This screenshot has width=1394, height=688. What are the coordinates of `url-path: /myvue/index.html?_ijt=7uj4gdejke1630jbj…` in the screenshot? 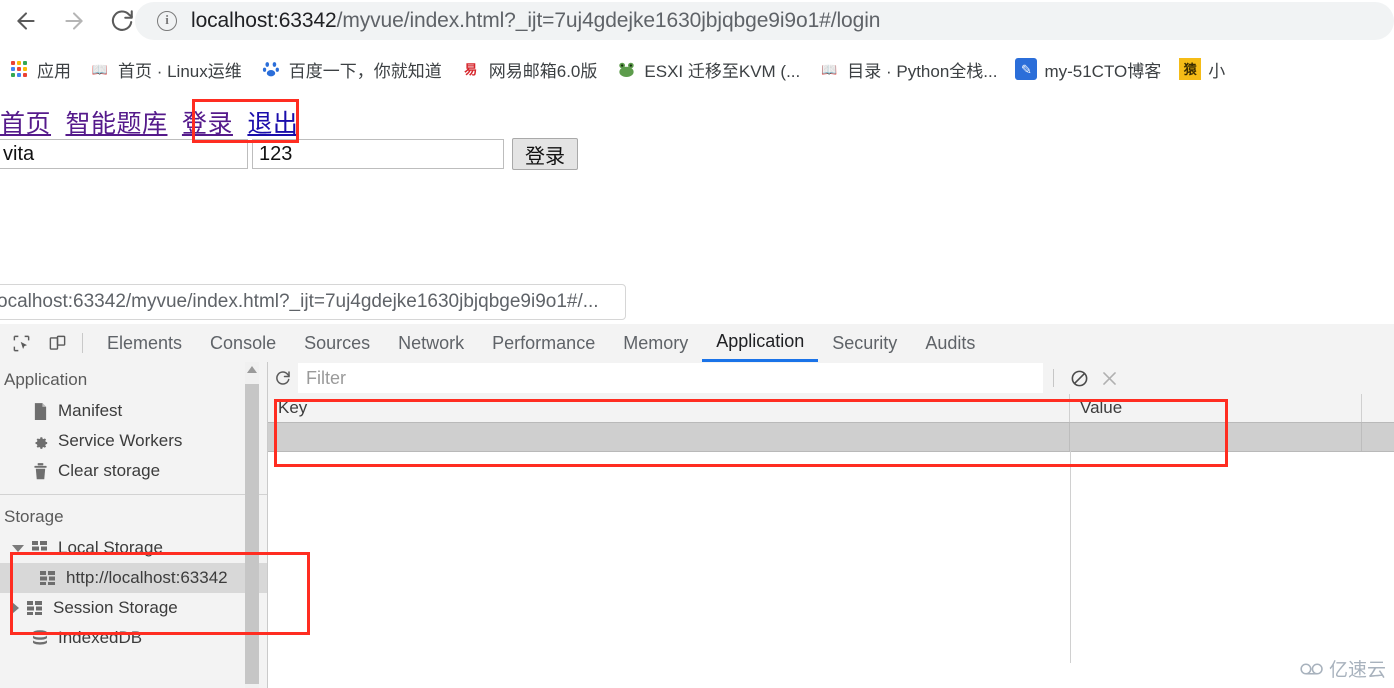 It's located at (608, 20).